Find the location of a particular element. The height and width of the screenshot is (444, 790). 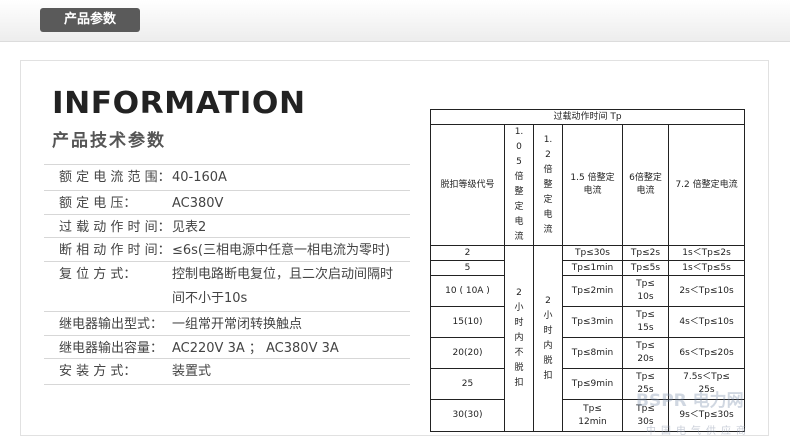

cell-7-2x: 4s＜Tp≤10s is located at coordinates (706, 322).